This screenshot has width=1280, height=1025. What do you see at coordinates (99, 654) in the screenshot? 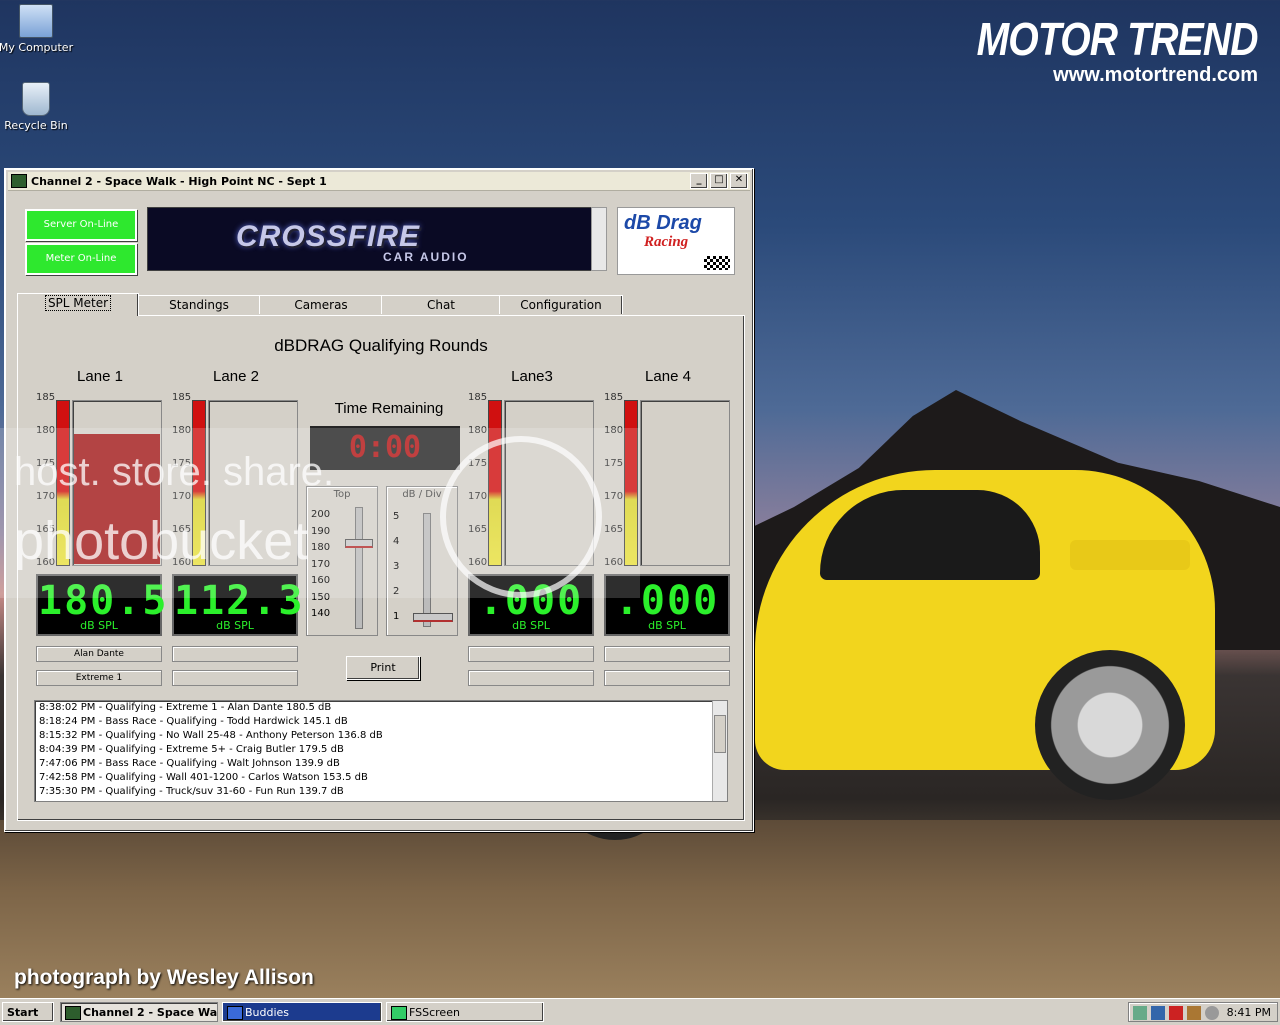
I see `lane-competitor-name: Alan Dante` at bounding box center [99, 654].